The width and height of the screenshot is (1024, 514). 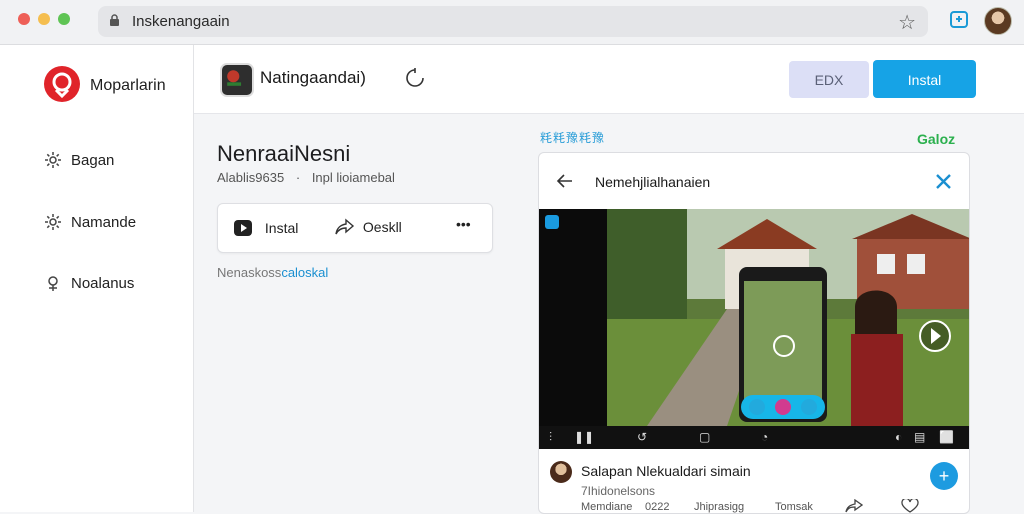 I want to click on browser-toolbar: Inskenangaain ☆, so click(x=512, y=22).